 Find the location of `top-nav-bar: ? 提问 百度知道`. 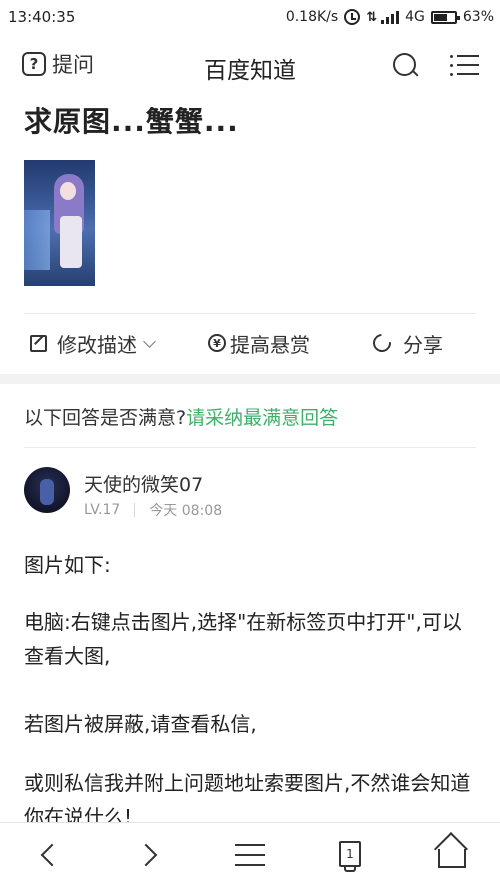

top-nav-bar: ? 提问 百度知道 is located at coordinates (250, 64).